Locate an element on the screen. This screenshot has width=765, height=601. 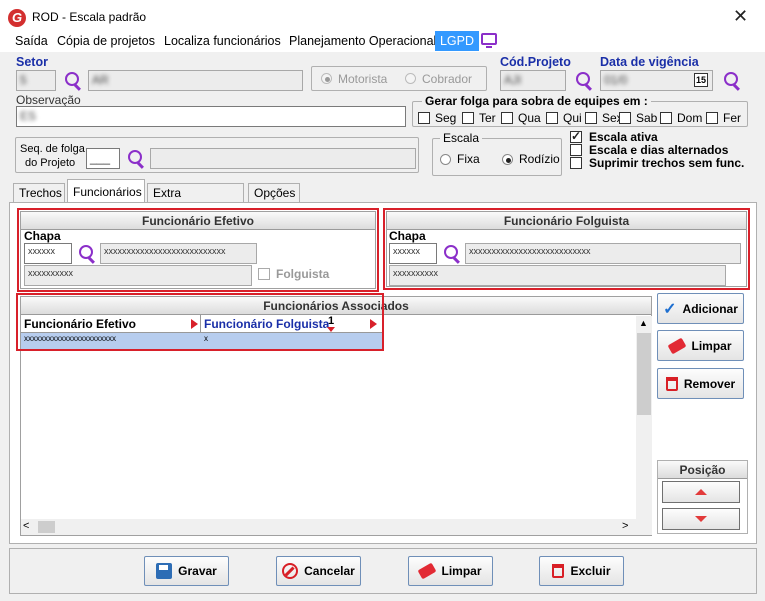
setor-label: Setor is located at coordinates (32, 62).